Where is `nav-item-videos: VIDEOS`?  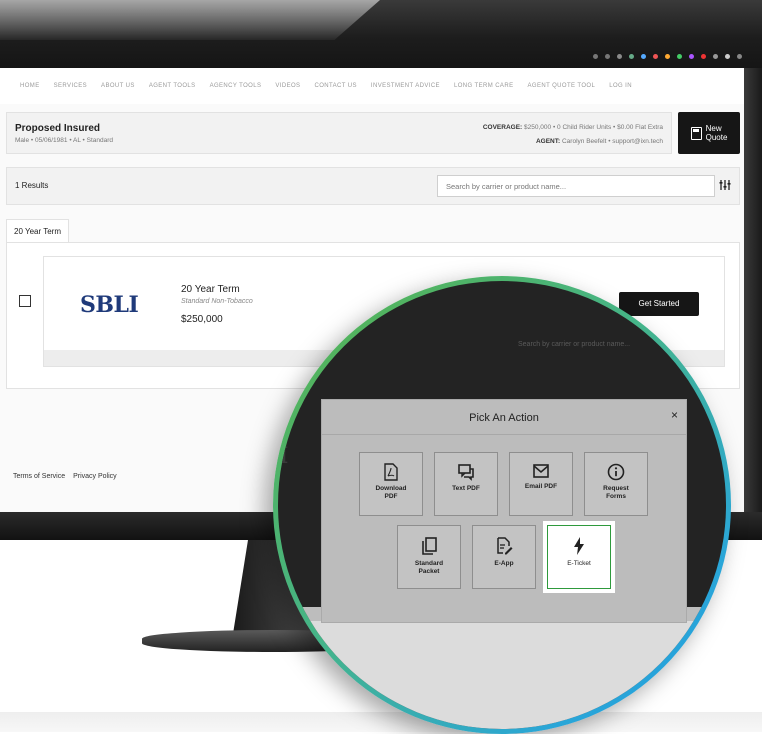
nav-item-videos: VIDEOS is located at coordinates (287, 86).